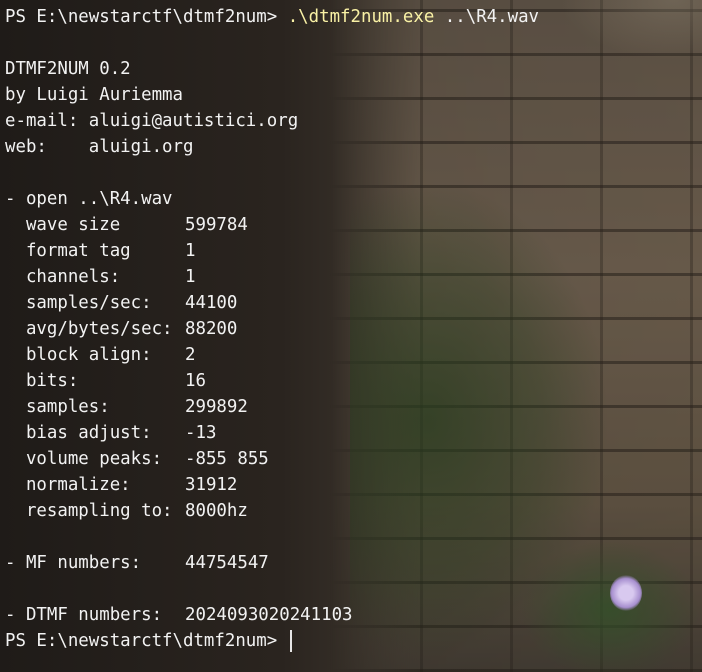 This screenshot has height=672, width=702. What do you see at coordinates (353, 303) in the screenshot?
I see `stat-row: samples/sec: 44100` at bounding box center [353, 303].